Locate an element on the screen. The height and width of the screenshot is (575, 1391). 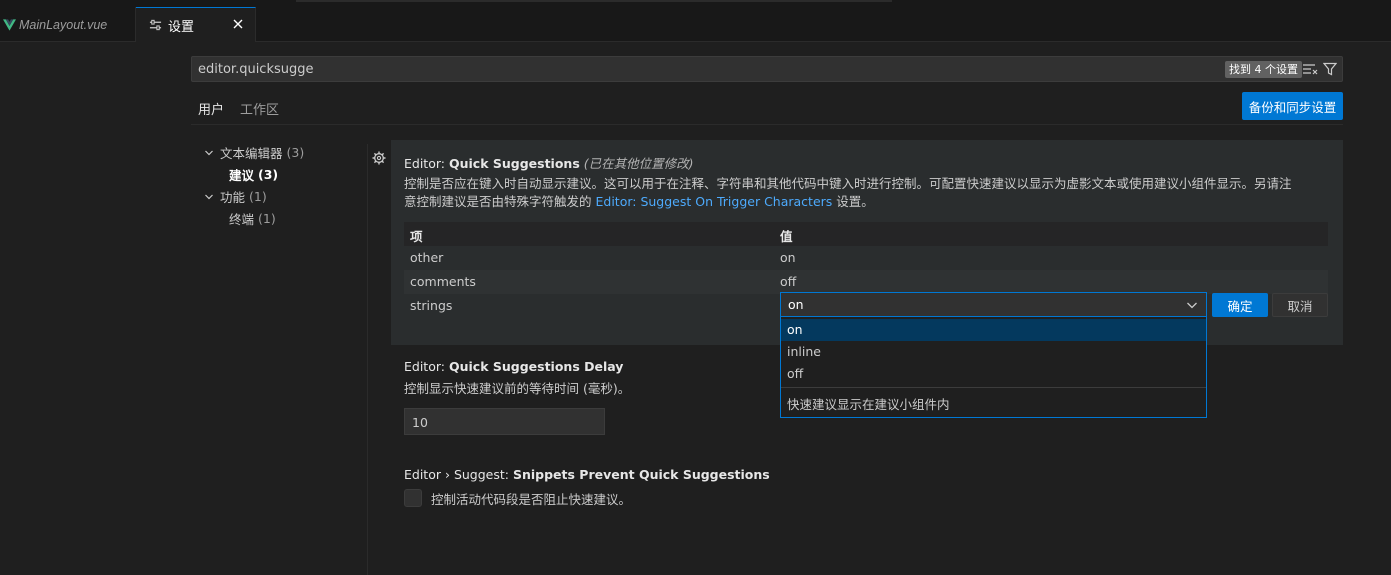
table-row: other on is located at coordinates (866, 258).